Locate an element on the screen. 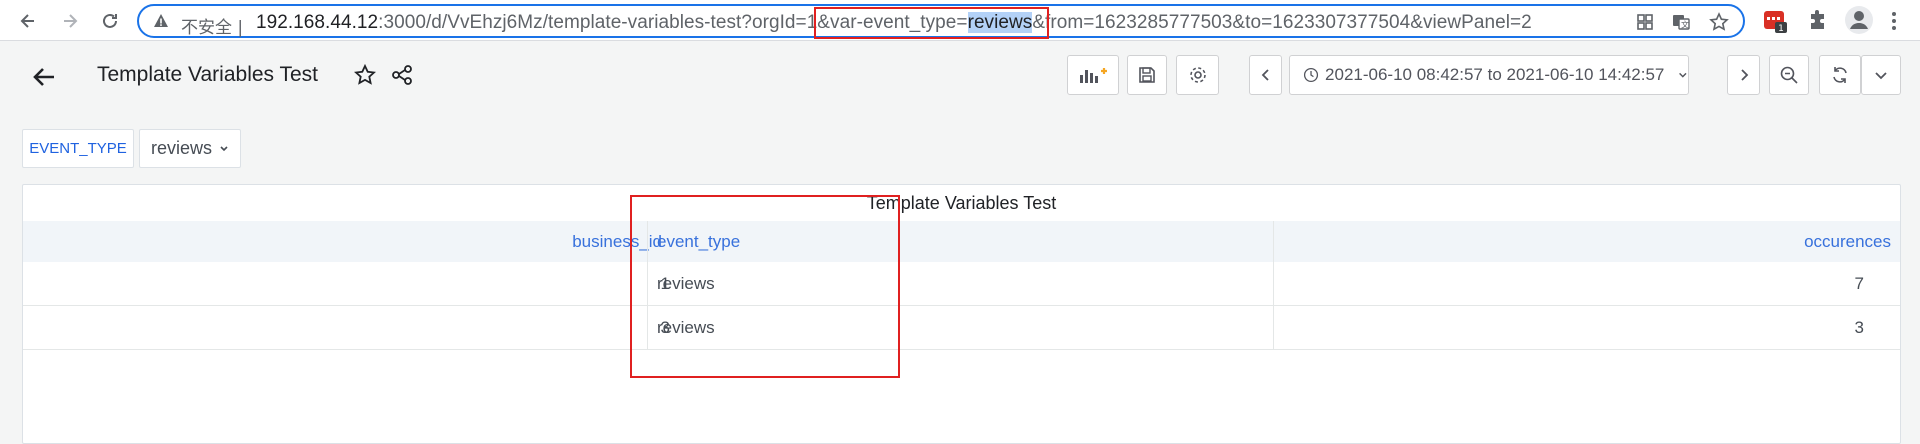 The height and width of the screenshot is (444, 1920). svg-text: 文 is located at coordinates (1685, 25).